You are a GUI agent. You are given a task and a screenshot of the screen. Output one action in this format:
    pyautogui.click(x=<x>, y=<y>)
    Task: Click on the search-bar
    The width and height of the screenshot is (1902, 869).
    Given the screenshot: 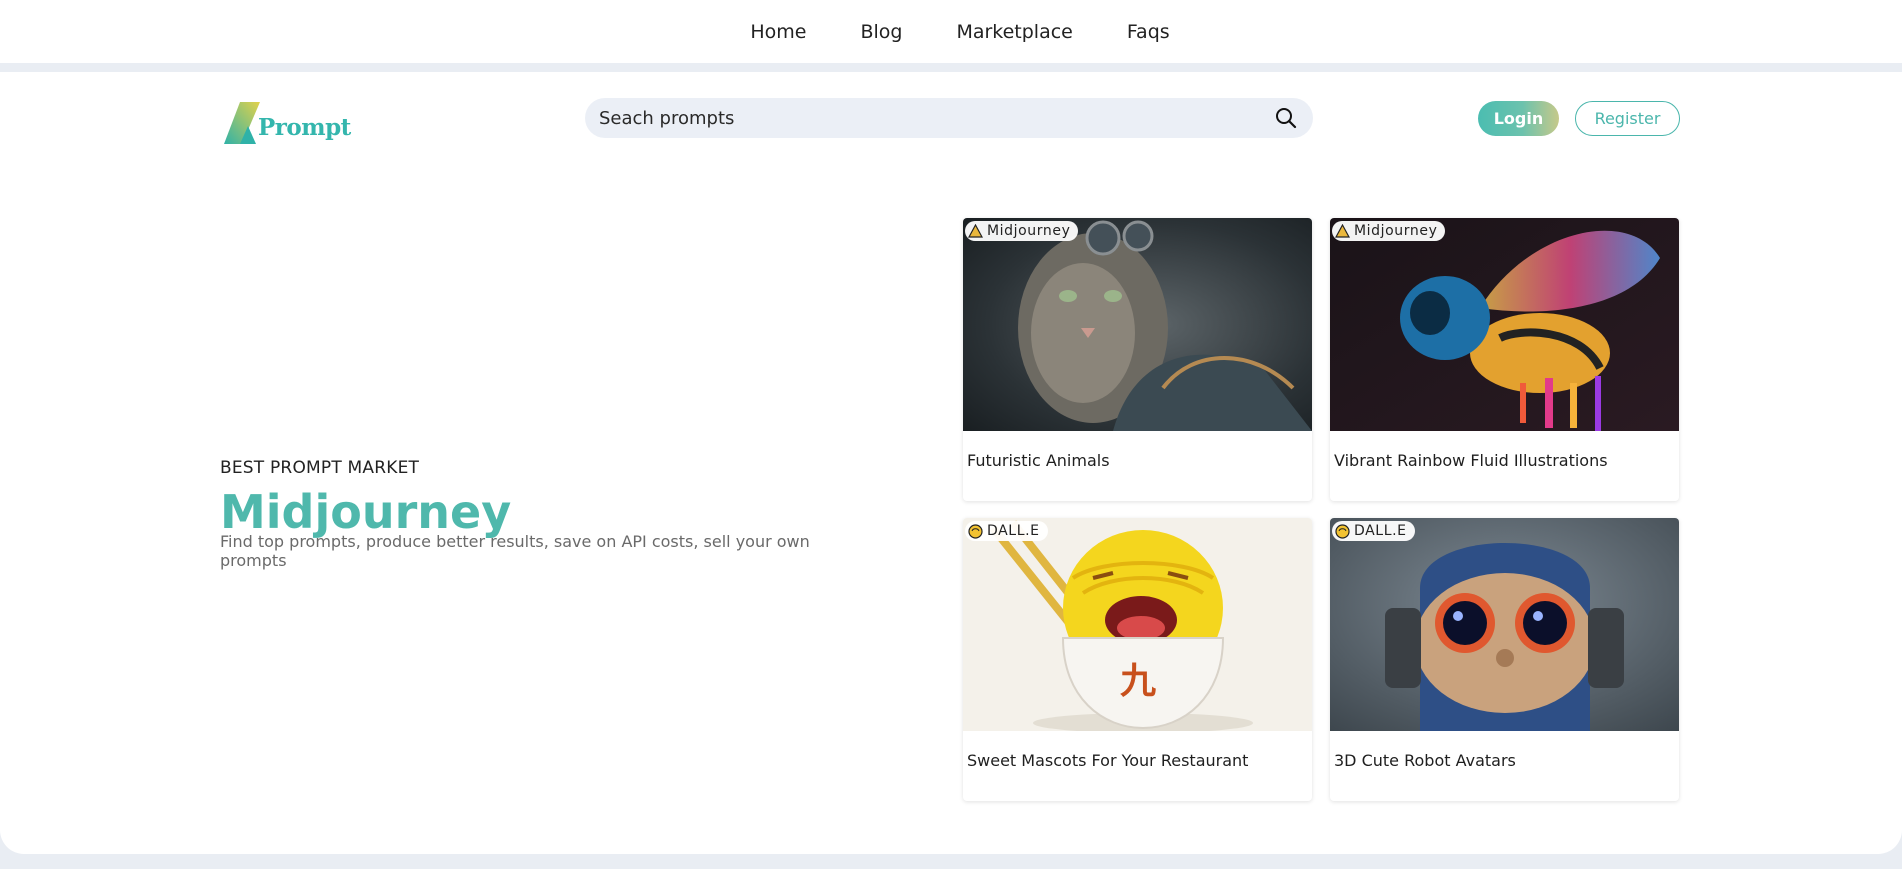 What is the action you would take?
    pyautogui.click(x=949, y=118)
    